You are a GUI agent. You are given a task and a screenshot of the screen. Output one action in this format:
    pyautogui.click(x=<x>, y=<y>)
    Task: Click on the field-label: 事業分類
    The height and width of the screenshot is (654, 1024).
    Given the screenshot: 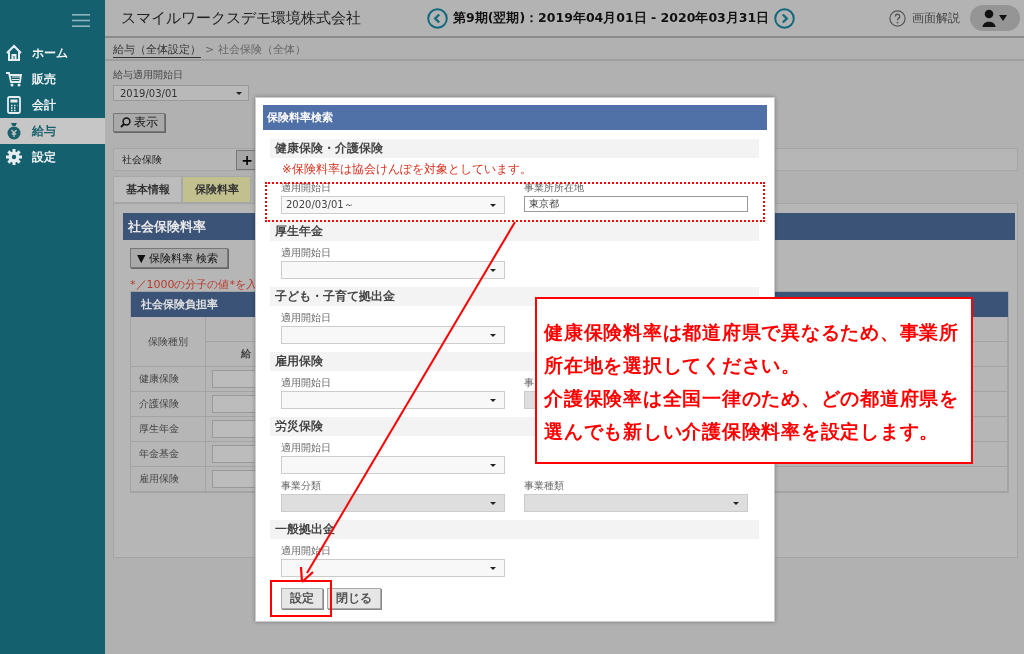 What is the action you would take?
    pyautogui.click(x=301, y=485)
    